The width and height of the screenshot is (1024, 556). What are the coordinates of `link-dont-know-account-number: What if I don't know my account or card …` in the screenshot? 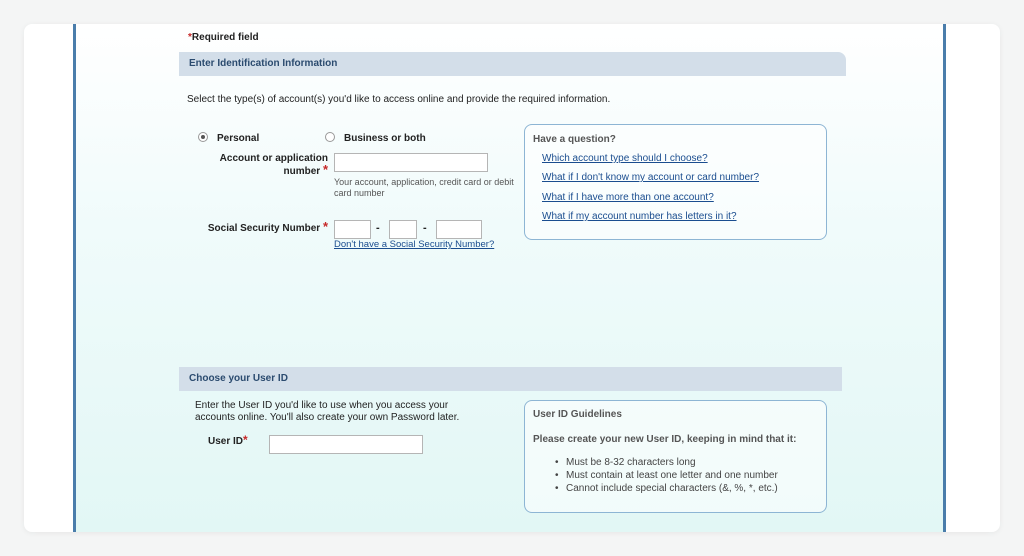 It's located at (650, 177).